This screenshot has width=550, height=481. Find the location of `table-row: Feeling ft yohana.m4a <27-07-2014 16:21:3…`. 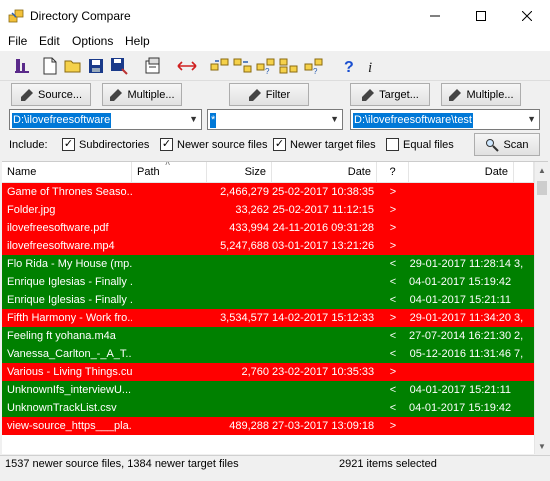

table-row: Feeling ft yohana.m4a <27-07-2014 16:21:3… is located at coordinates (268, 336).